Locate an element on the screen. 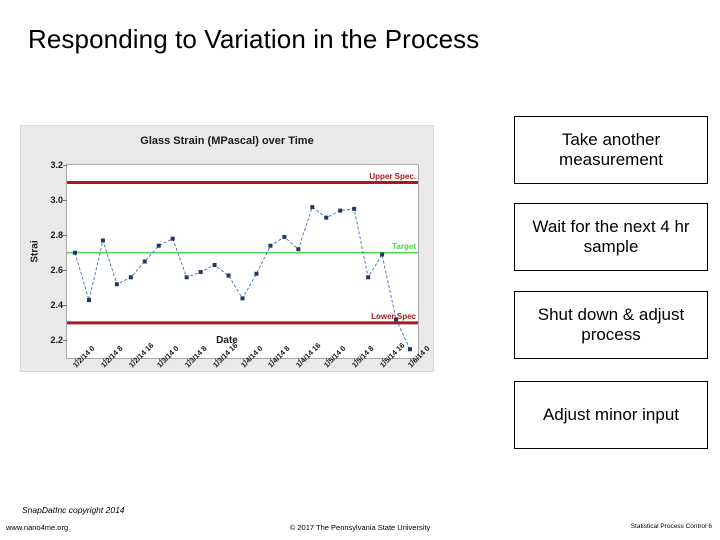  reference-label-upper-spec: Upper Spec. is located at coordinates (392, 176).